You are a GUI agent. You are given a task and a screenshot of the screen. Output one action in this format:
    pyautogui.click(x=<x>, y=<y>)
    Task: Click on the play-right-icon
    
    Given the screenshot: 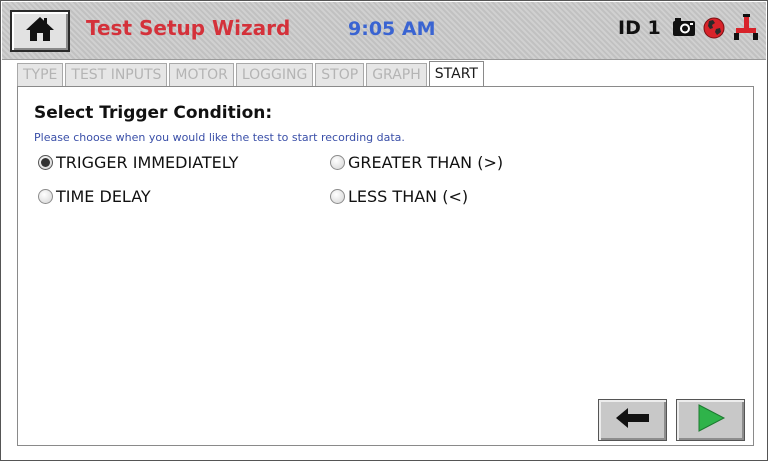 What is the action you would take?
    pyautogui.click(x=711, y=420)
    